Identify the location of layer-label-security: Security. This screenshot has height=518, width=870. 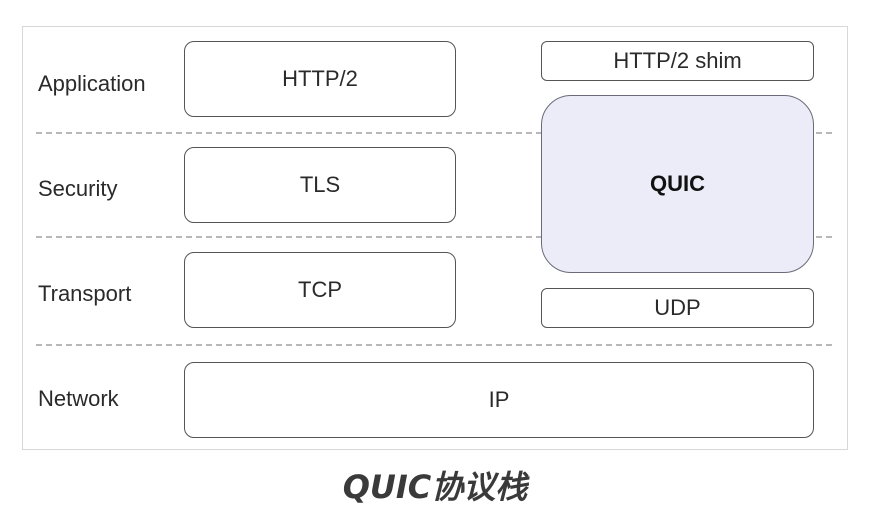
(78, 188).